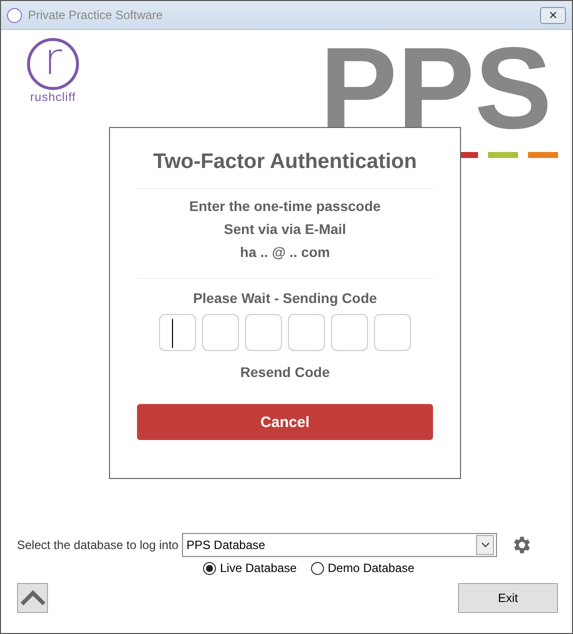 The image size is (573, 634). I want to click on dialog-title: Two-Factor Authentication, so click(285, 162).